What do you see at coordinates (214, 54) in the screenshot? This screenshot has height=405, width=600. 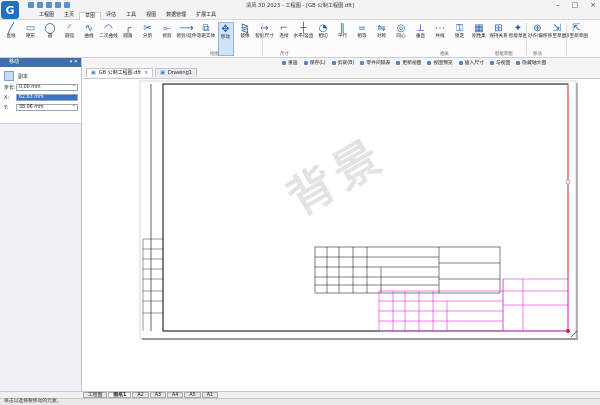 I see `ribbon-group-label: 绘图` at bounding box center [214, 54].